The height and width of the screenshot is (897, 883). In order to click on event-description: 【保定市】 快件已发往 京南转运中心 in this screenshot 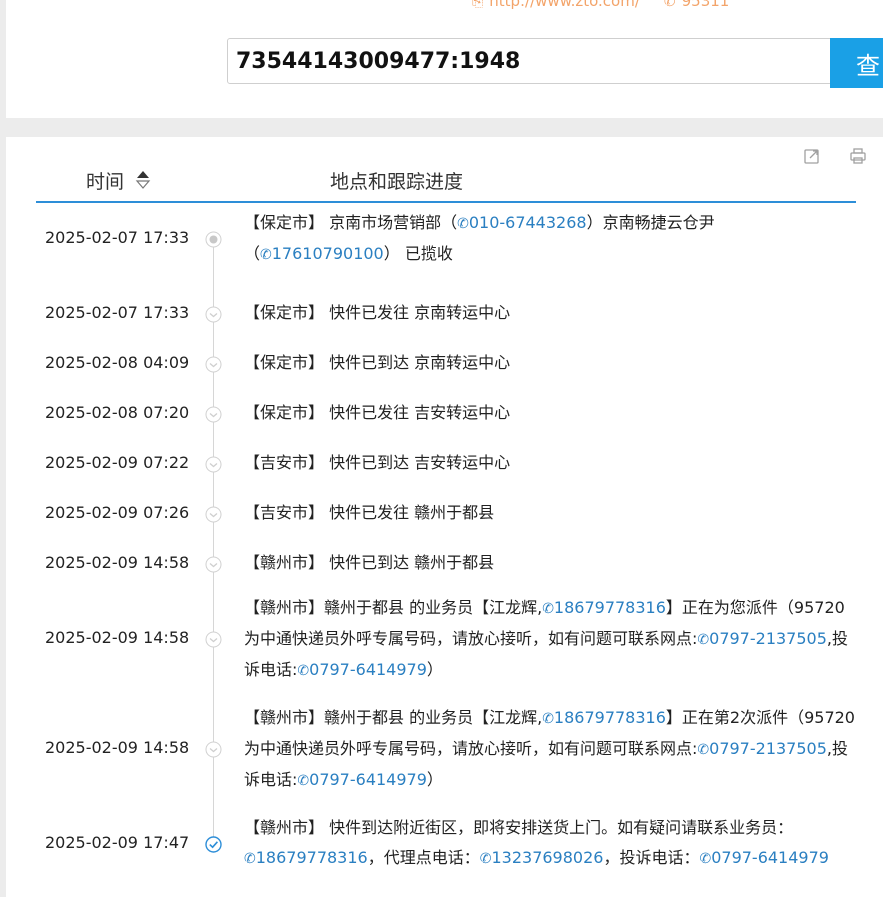, I will do `click(550, 313)`.